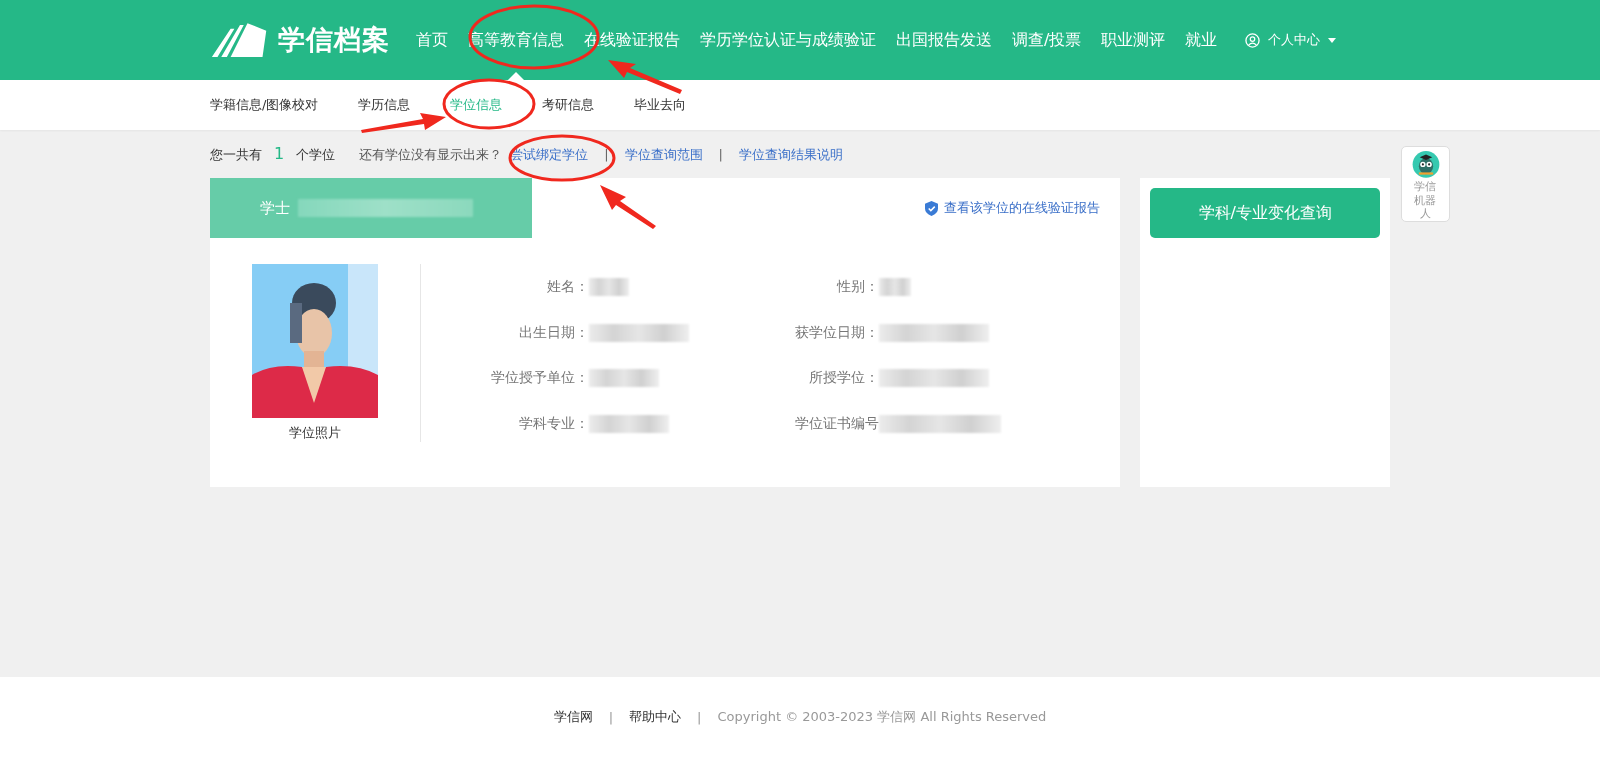 This screenshot has height=757, width=1600. What do you see at coordinates (432, 40) in the screenshot?
I see `nav-tab: 首页` at bounding box center [432, 40].